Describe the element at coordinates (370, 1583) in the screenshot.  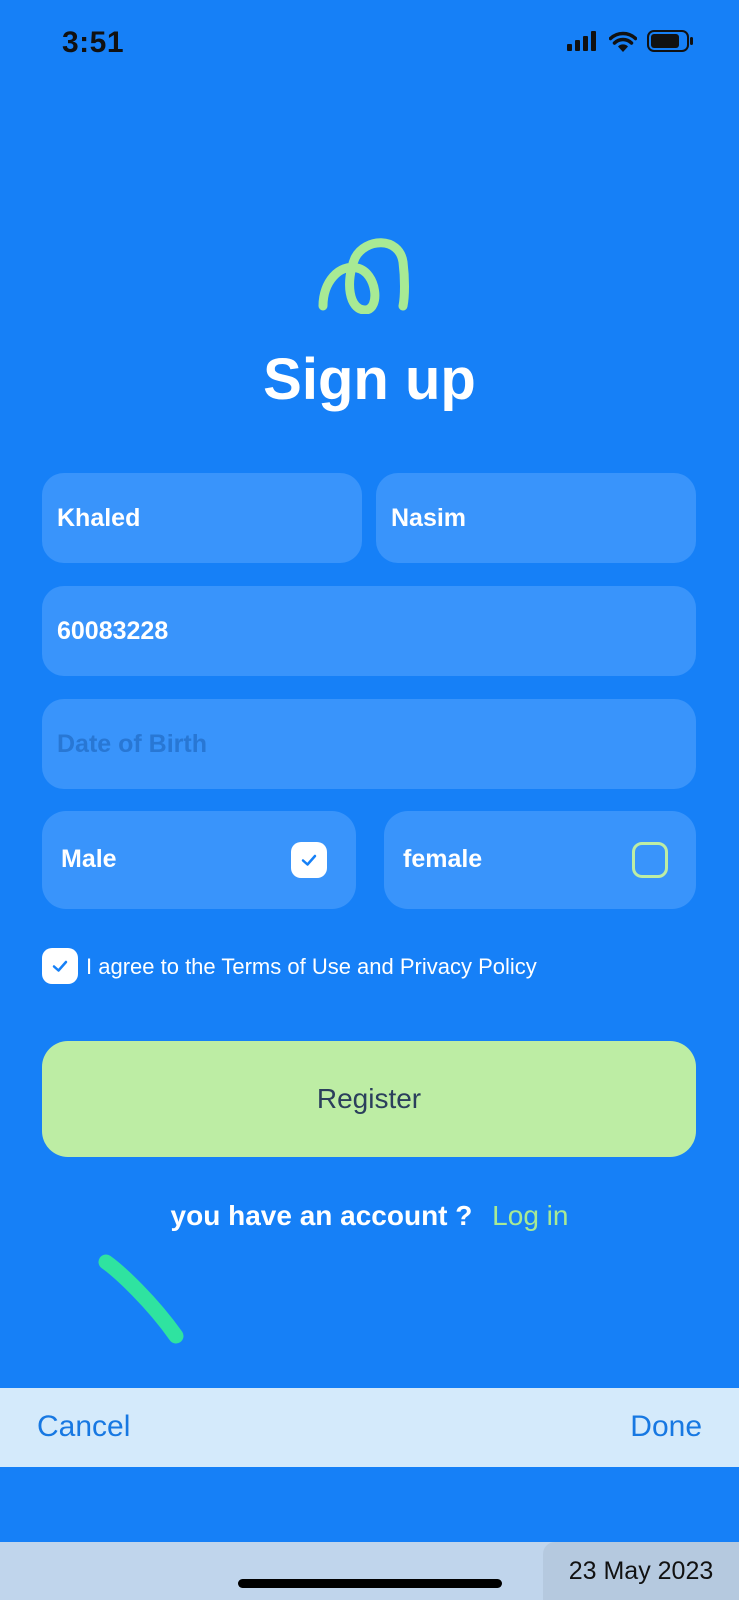
I see `home-indicator` at that location.